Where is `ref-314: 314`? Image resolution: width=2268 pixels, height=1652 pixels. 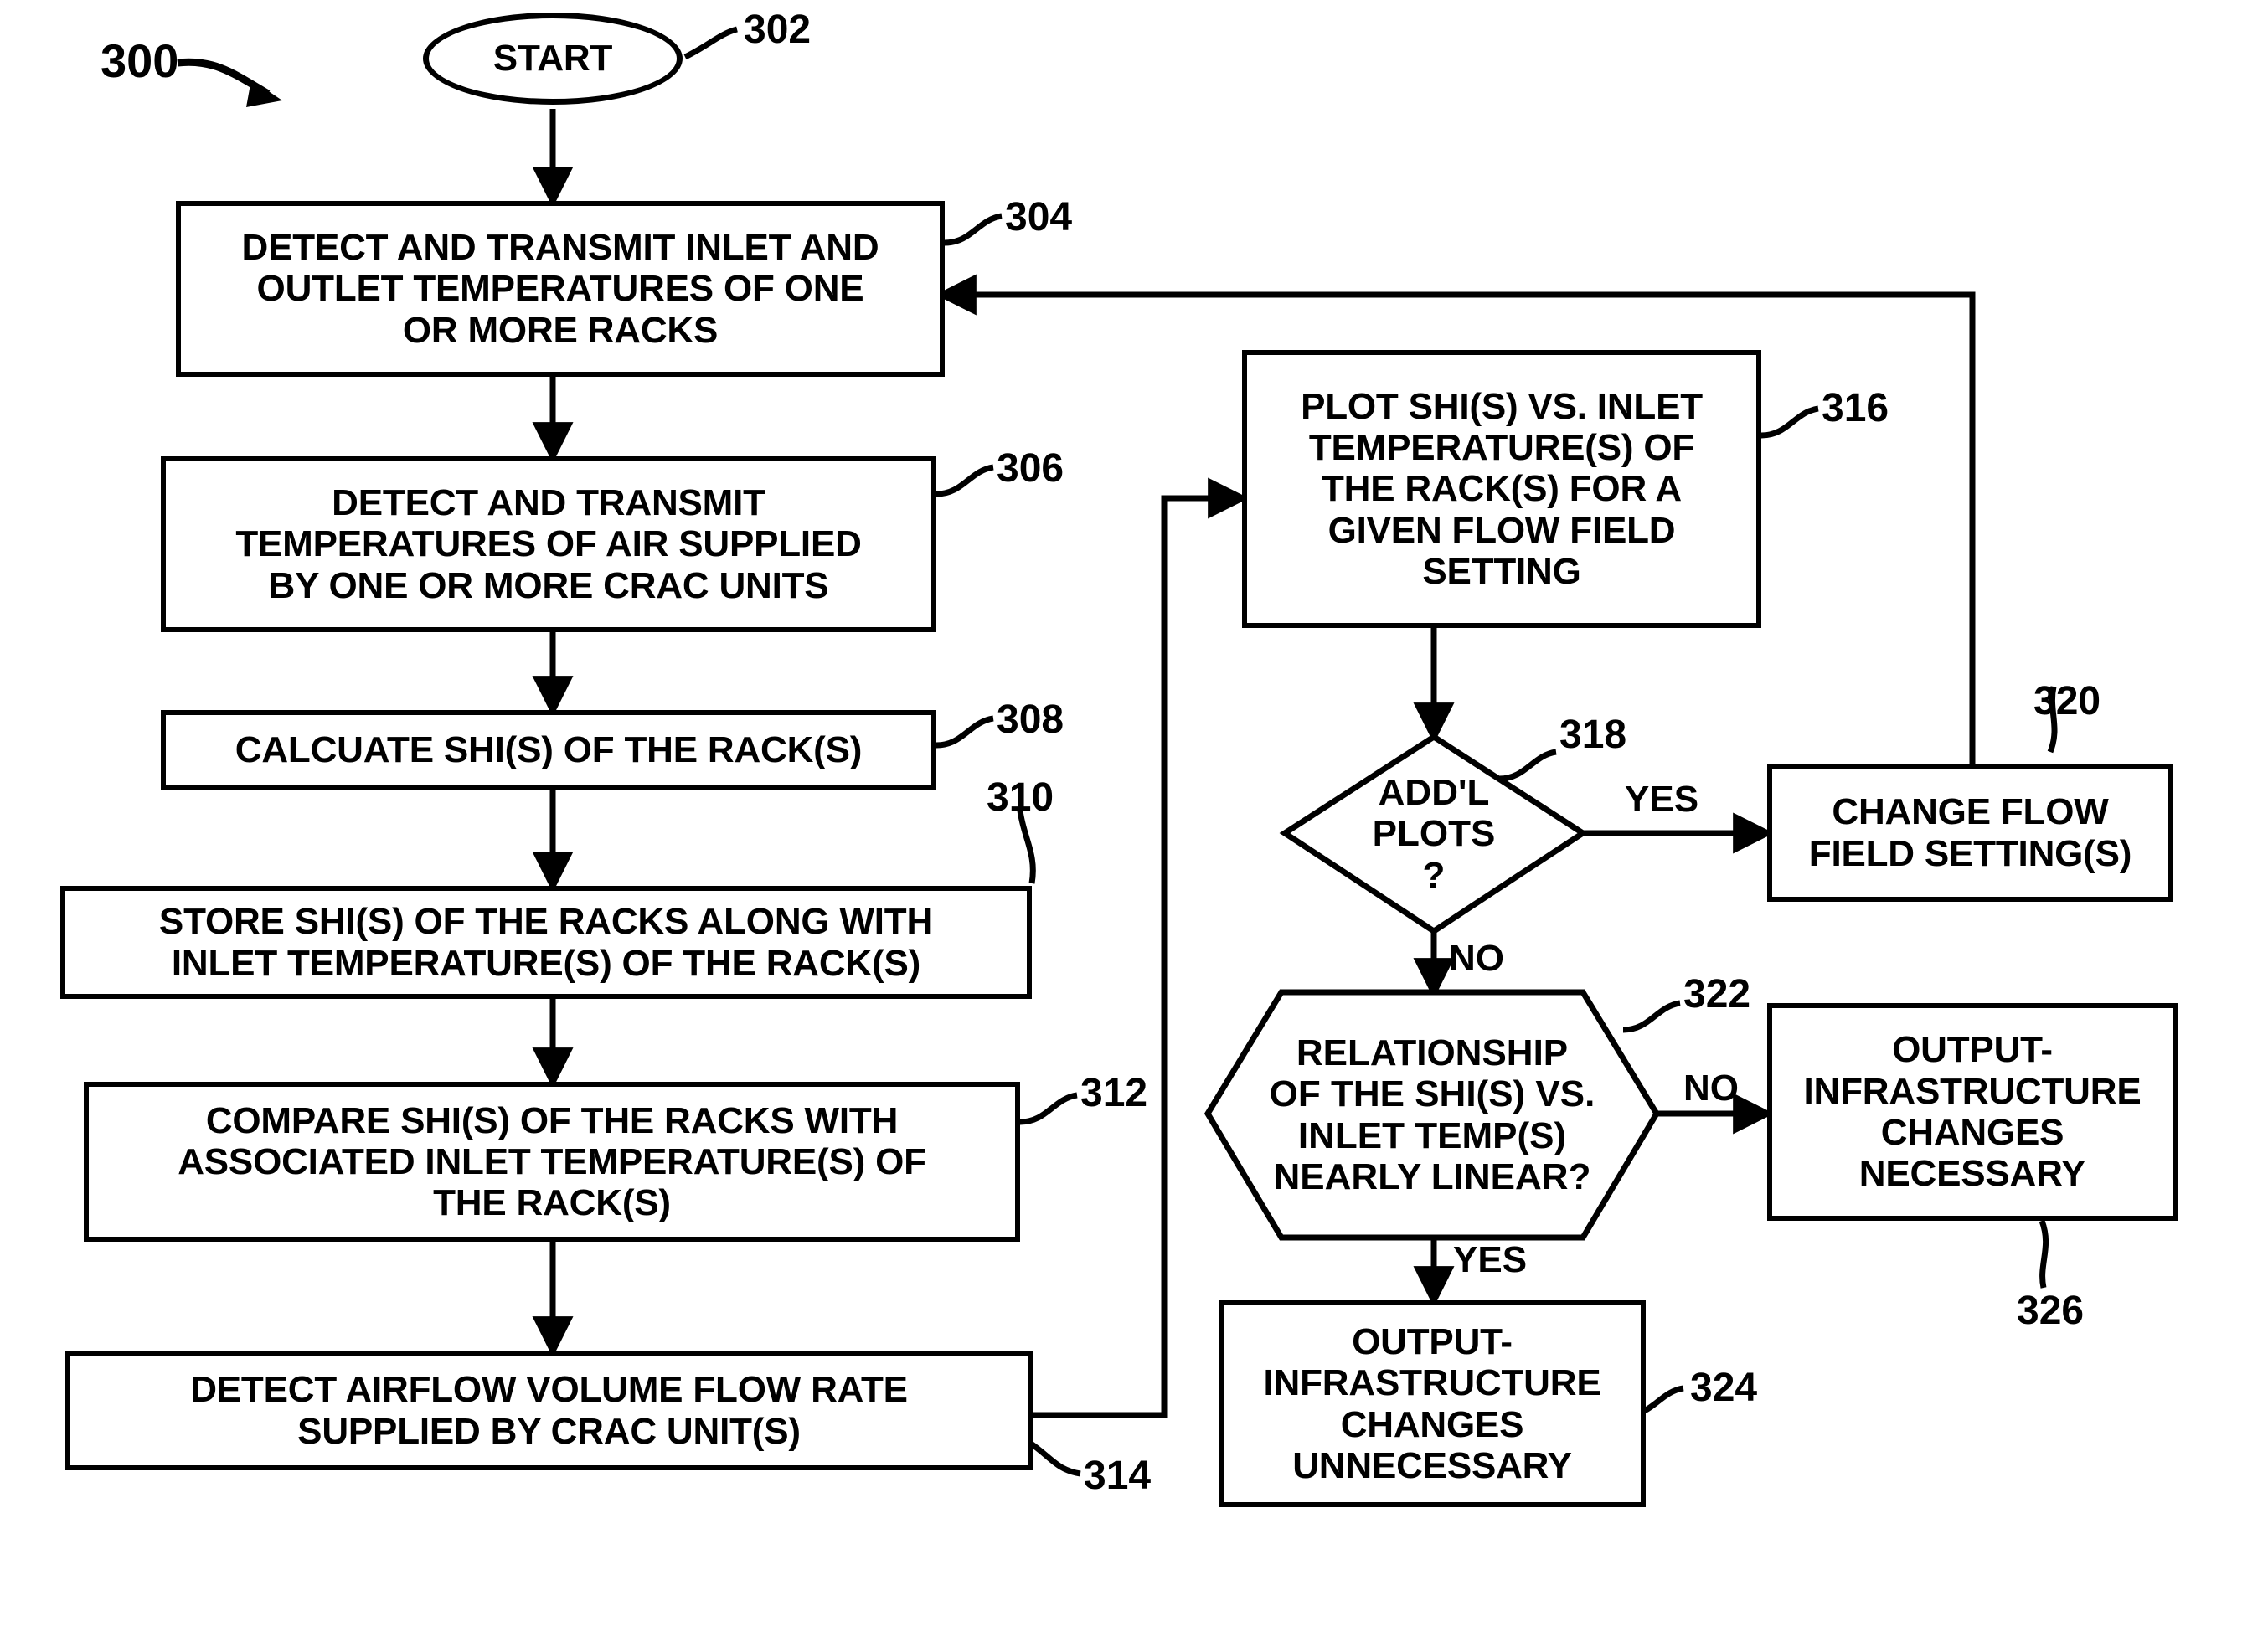
ref-314: 314 is located at coordinates (1118, 1476).